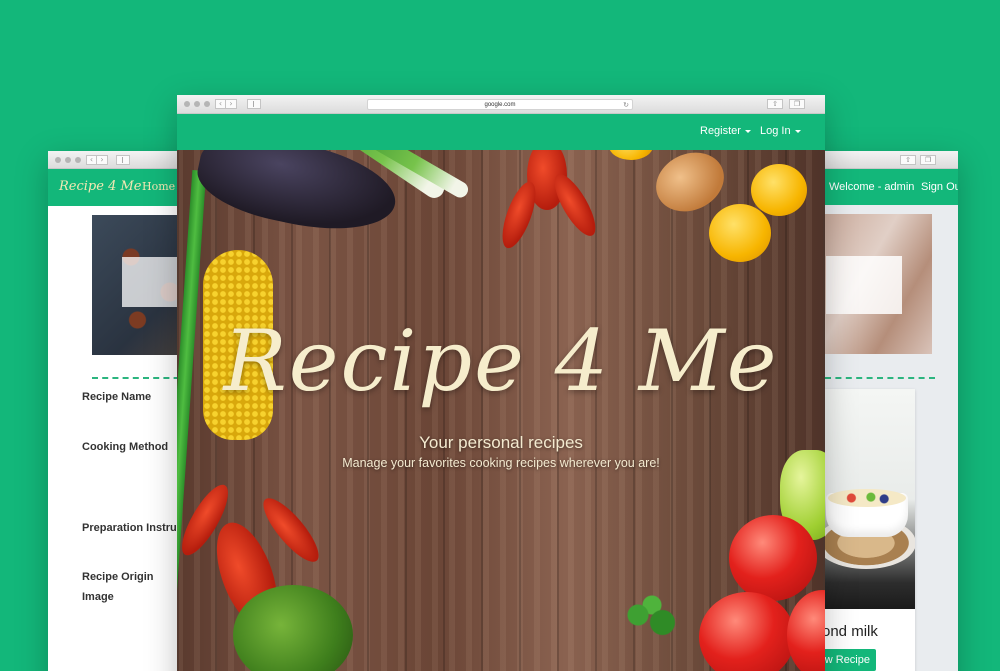 The image size is (1000, 671). Describe the element at coordinates (872, 187) in the screenshot. I see `welcome-user-text: Welcome - admin` at that location.